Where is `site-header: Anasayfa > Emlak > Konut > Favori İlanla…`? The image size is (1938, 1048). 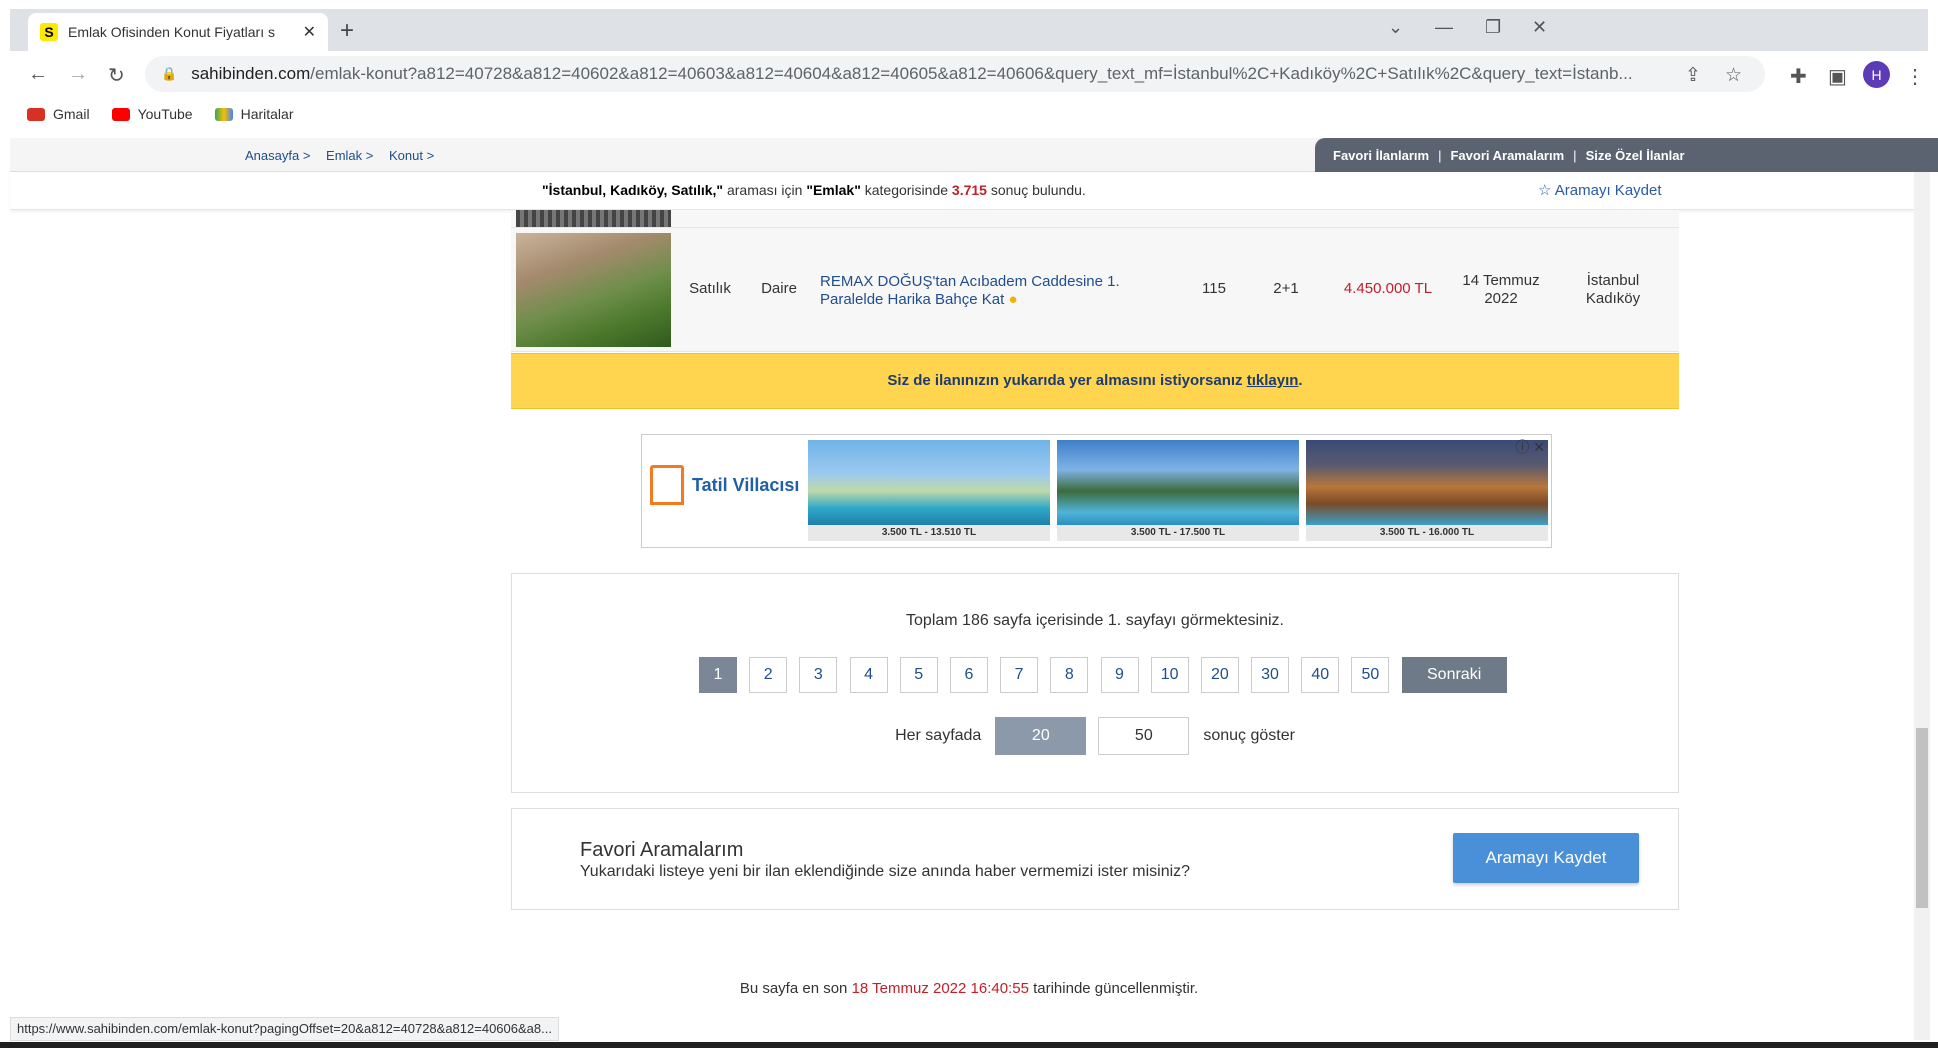 site-header: Anasayfa > Emlak > Konut > Favori İlanla… is located at coordinates (974, 155).